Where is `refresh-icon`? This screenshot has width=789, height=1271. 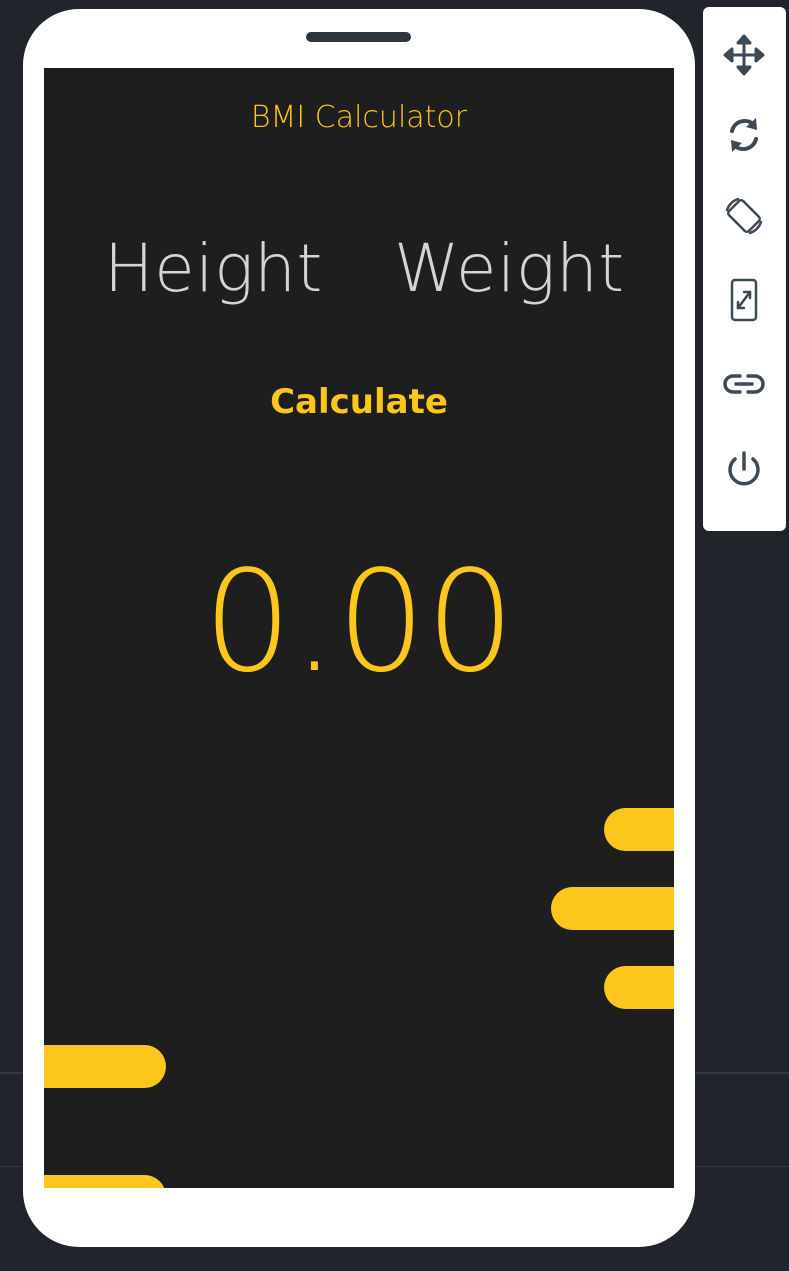 refresh-icon is located at coordinates (744, 135).